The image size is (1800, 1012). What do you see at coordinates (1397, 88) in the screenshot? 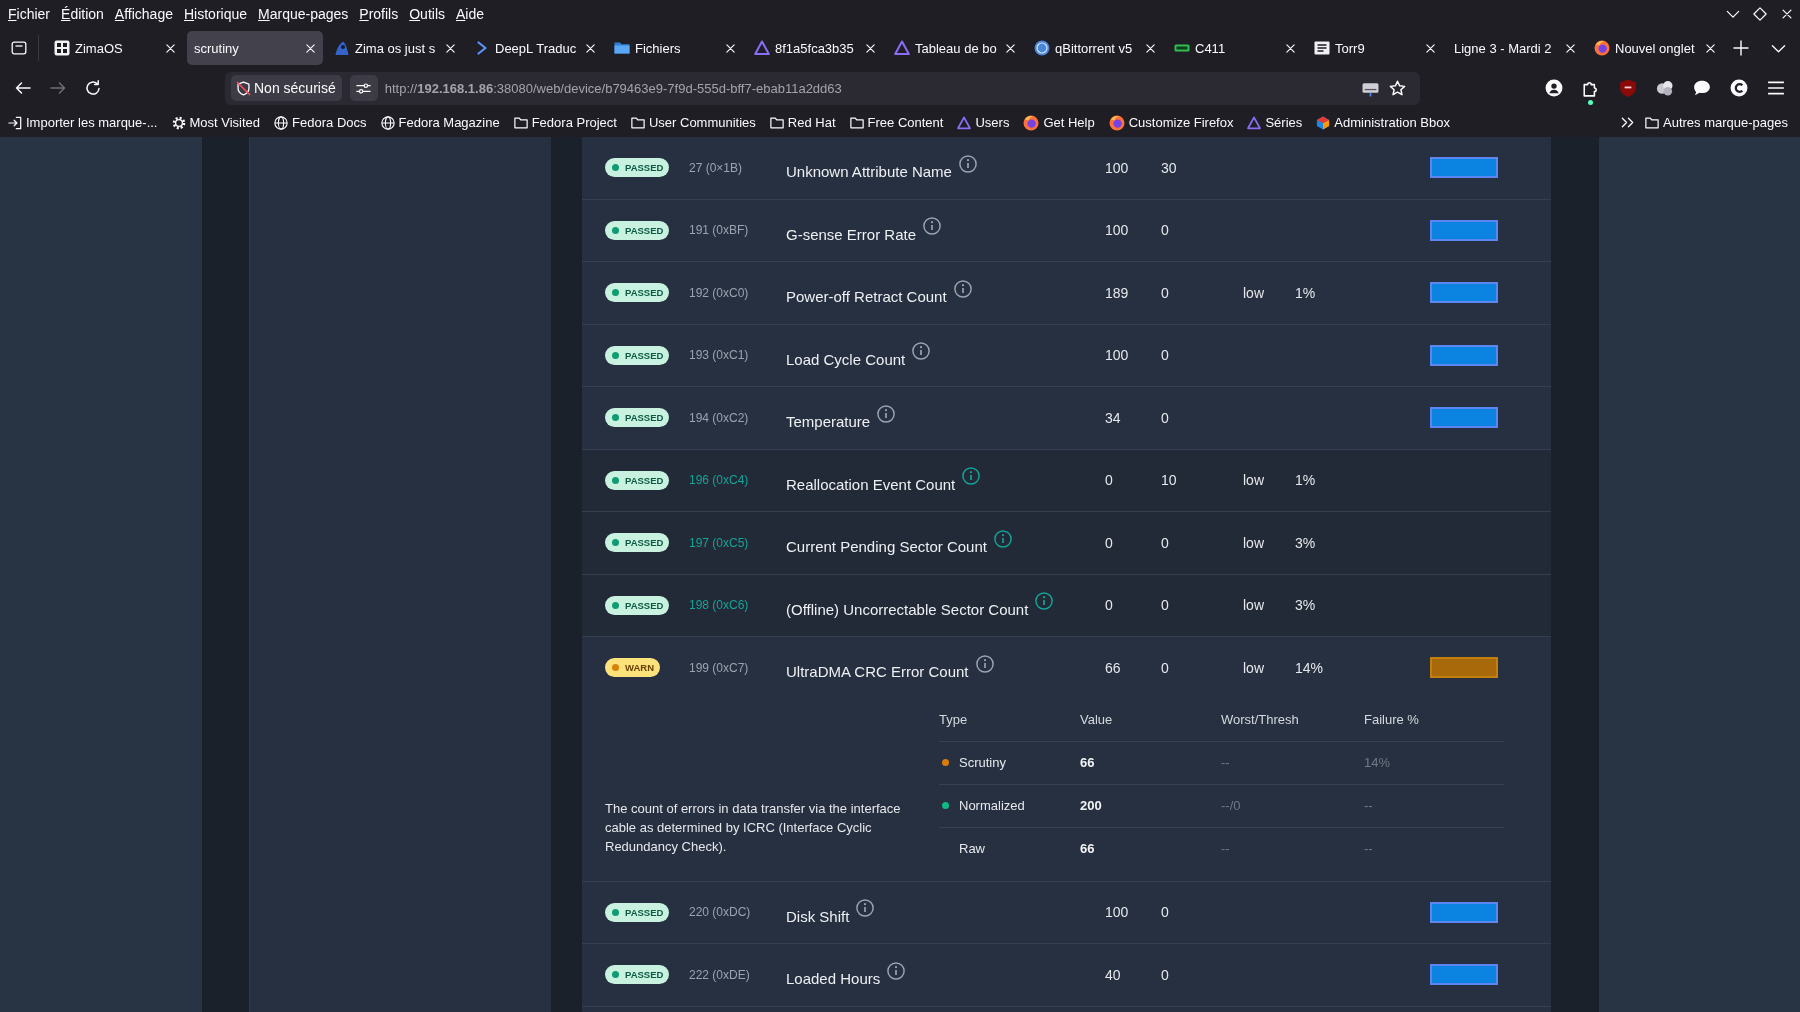
I see `star-icon` at bounding box center [1397, 88].